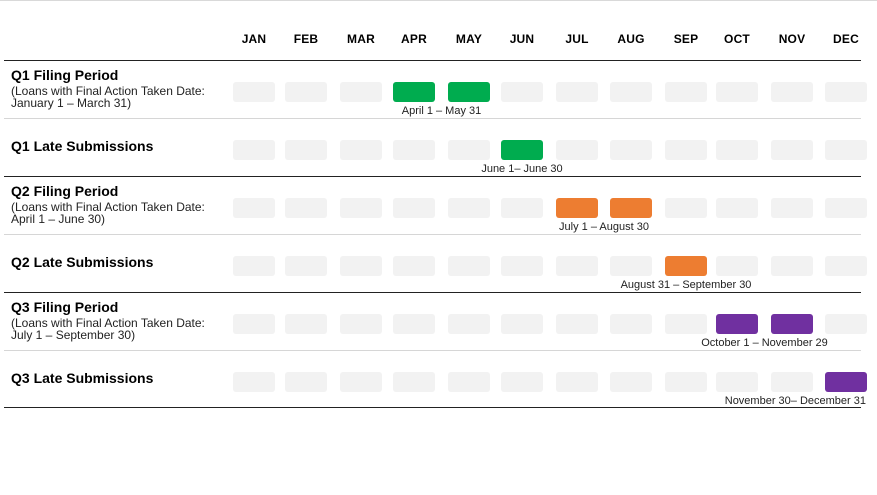  I want to click on cell-apr-active, so click(414, 92).